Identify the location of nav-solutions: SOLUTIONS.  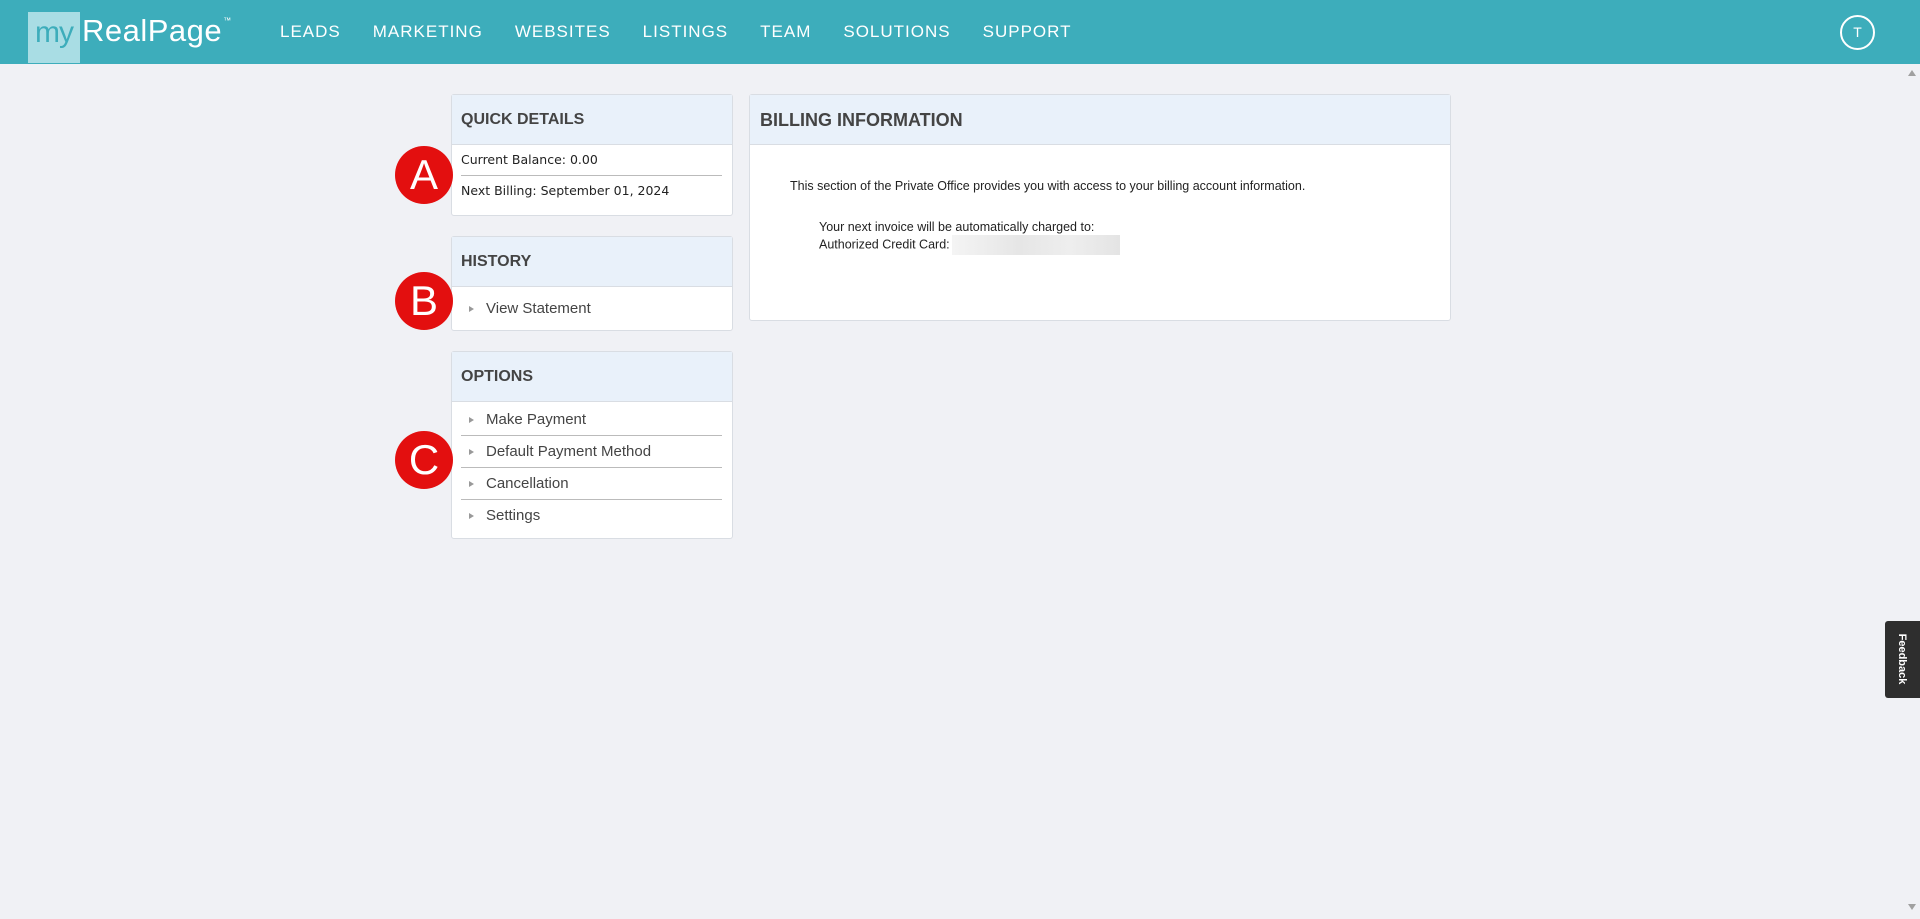
(896, 32).